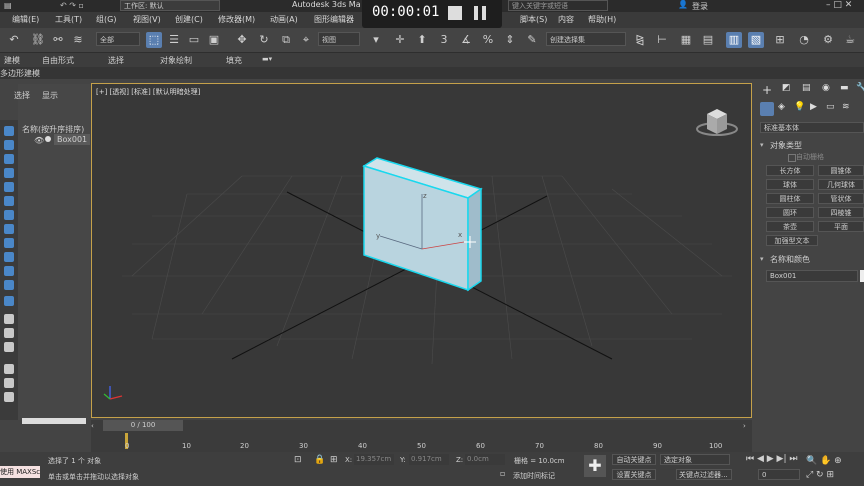 Image resolution: width=864 pixels, height=486 pixels. What do you see at coordinates (9, 201) in the screenshot?
I see `helpers-filter-icon` at bounding box center [9, 201].